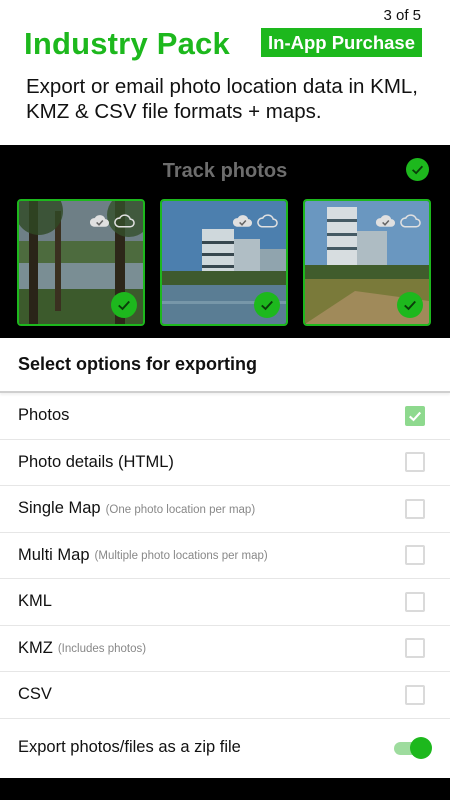  I want to click on single-map-checkbox, so click(415, 508).